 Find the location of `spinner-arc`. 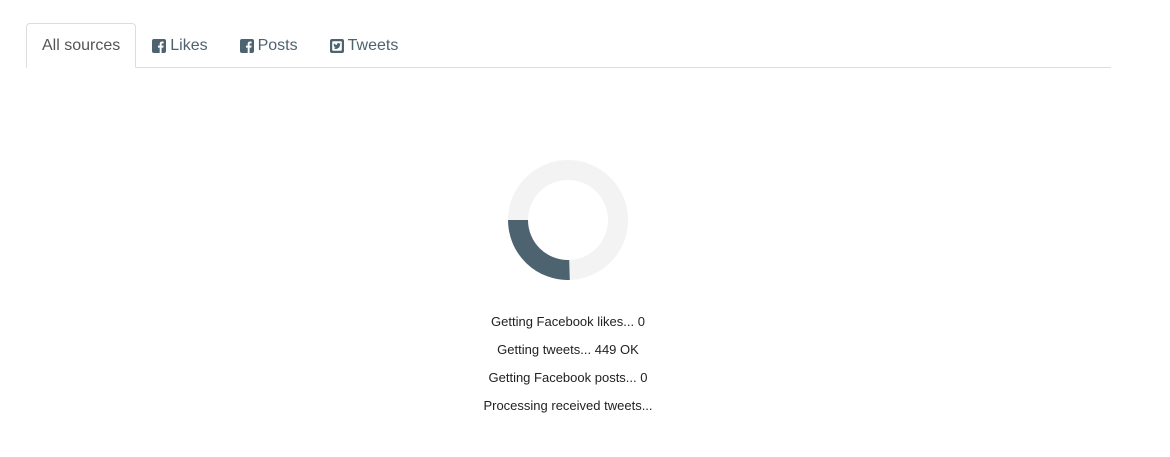

spinner-arc is located at coordinates (539, 249).